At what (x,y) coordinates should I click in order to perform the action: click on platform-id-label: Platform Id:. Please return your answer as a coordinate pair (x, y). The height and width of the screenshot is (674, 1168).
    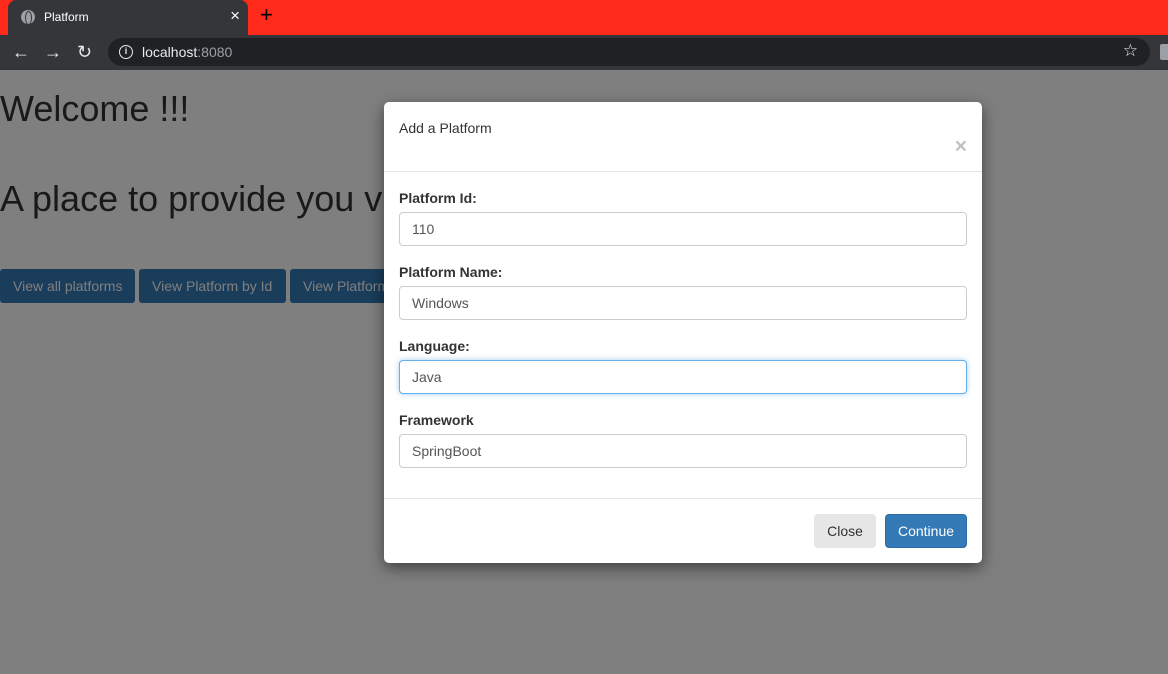
    Looking at the image, I should click on (438, 198).